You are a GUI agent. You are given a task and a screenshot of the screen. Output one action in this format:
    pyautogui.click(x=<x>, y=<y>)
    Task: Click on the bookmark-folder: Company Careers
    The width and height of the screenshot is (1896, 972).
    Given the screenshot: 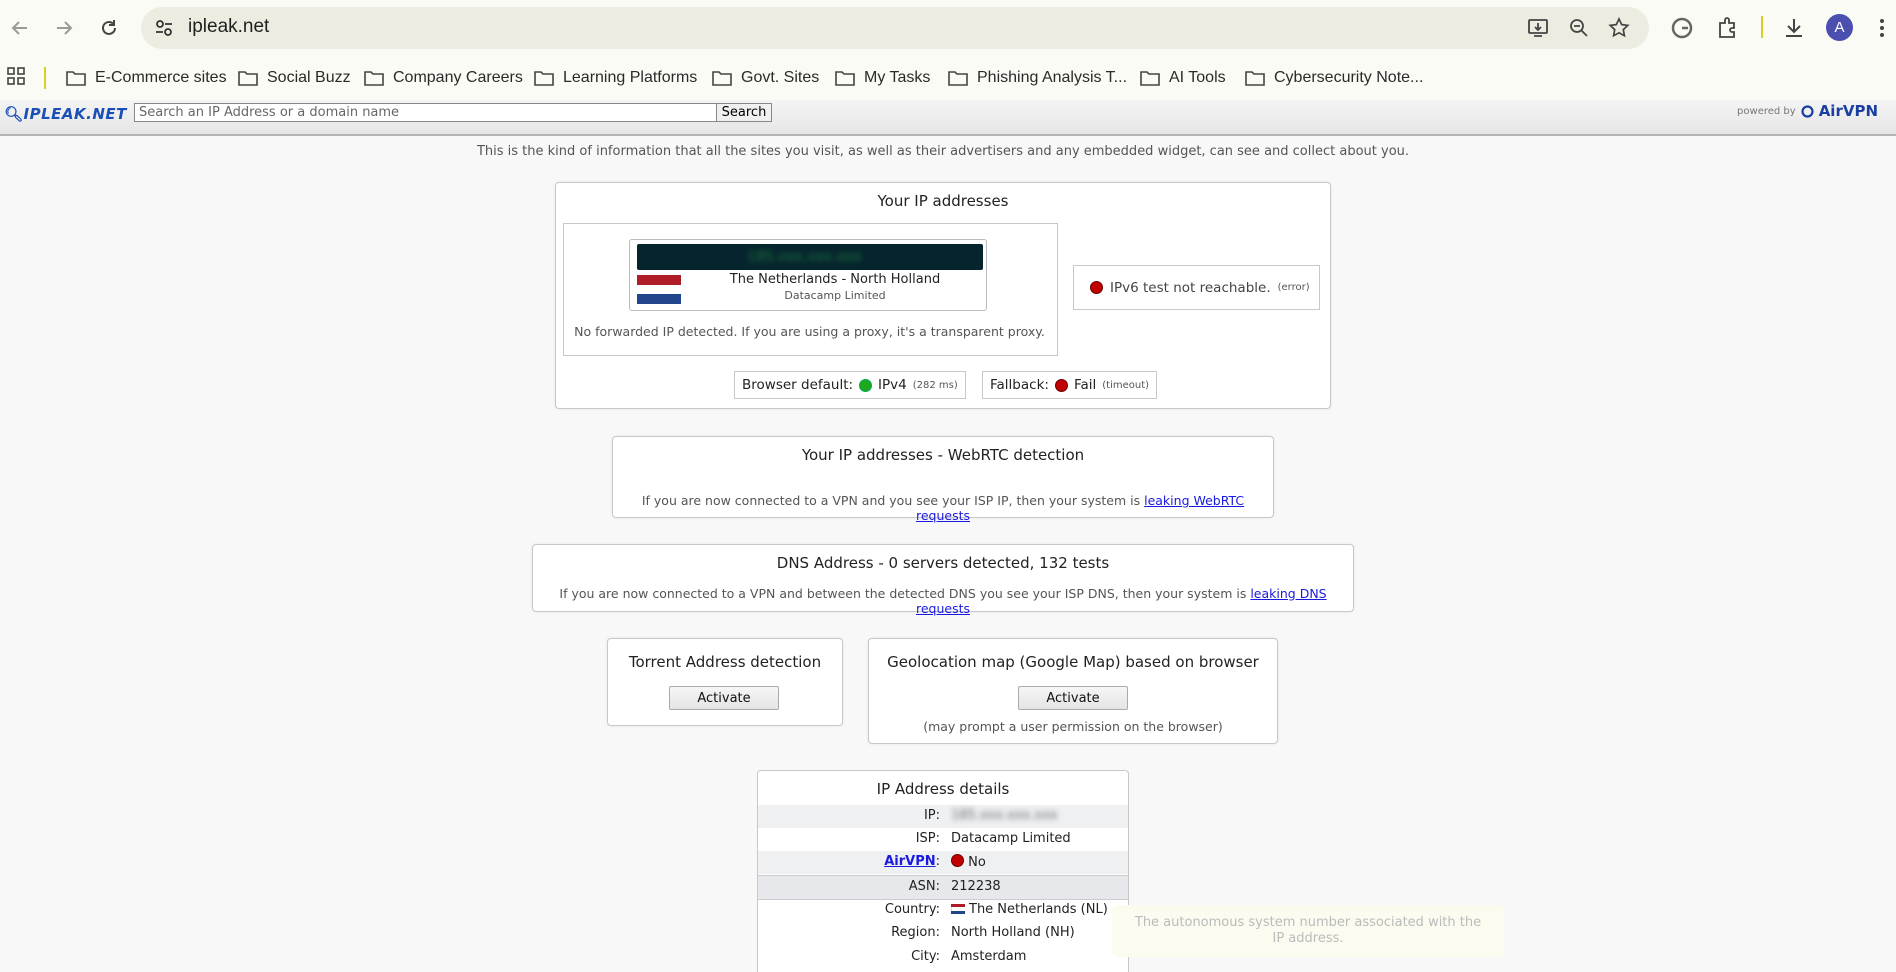 What is the action you would take?
    pyautogui.click(x=443, y=78)
    